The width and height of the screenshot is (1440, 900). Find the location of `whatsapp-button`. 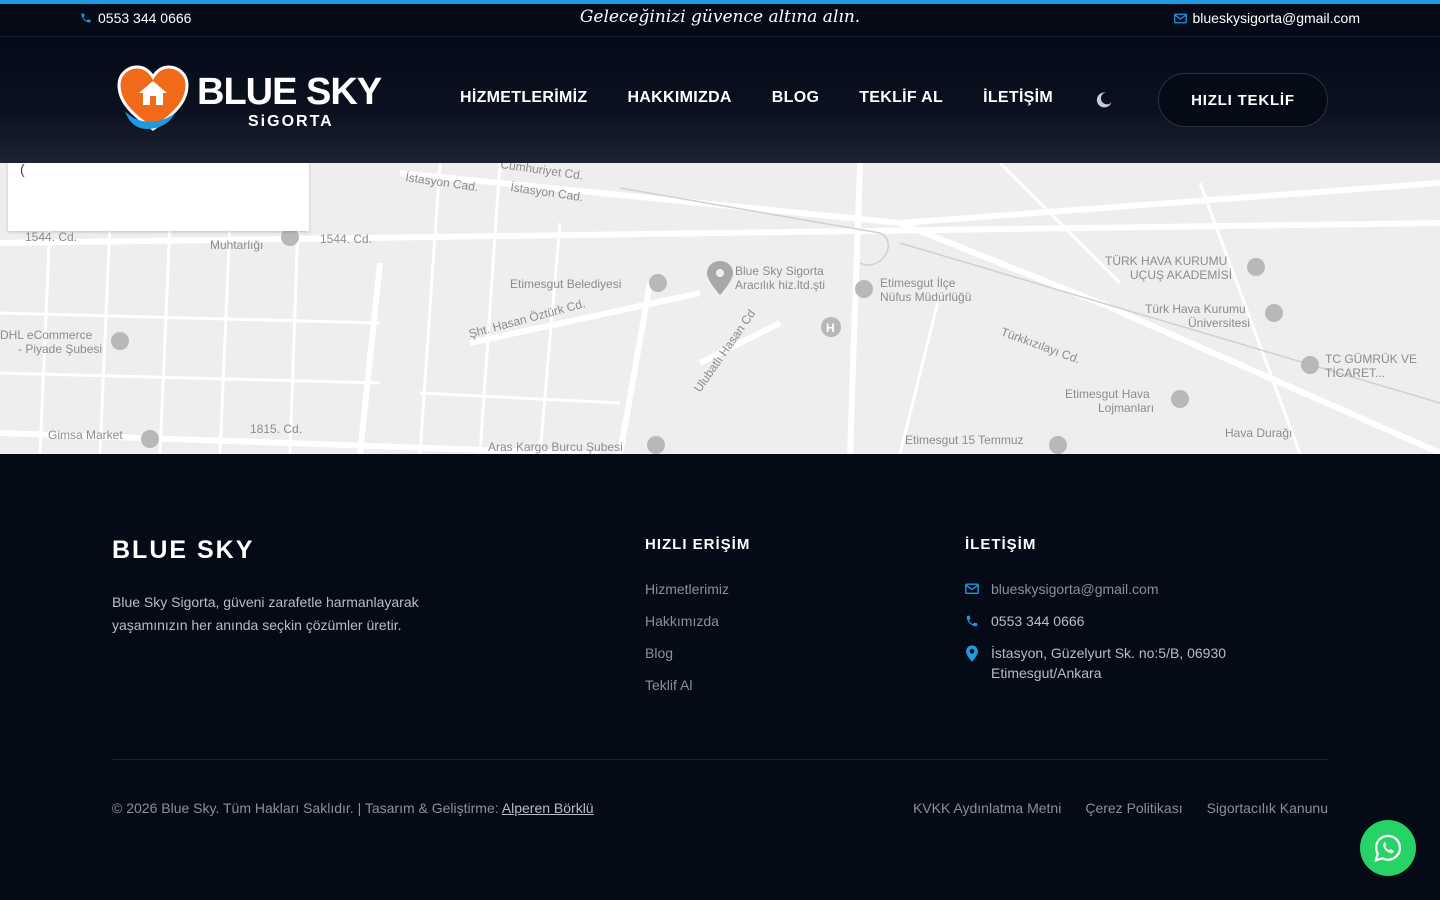

whatsapp-button is located at coordinates (1388, 848).